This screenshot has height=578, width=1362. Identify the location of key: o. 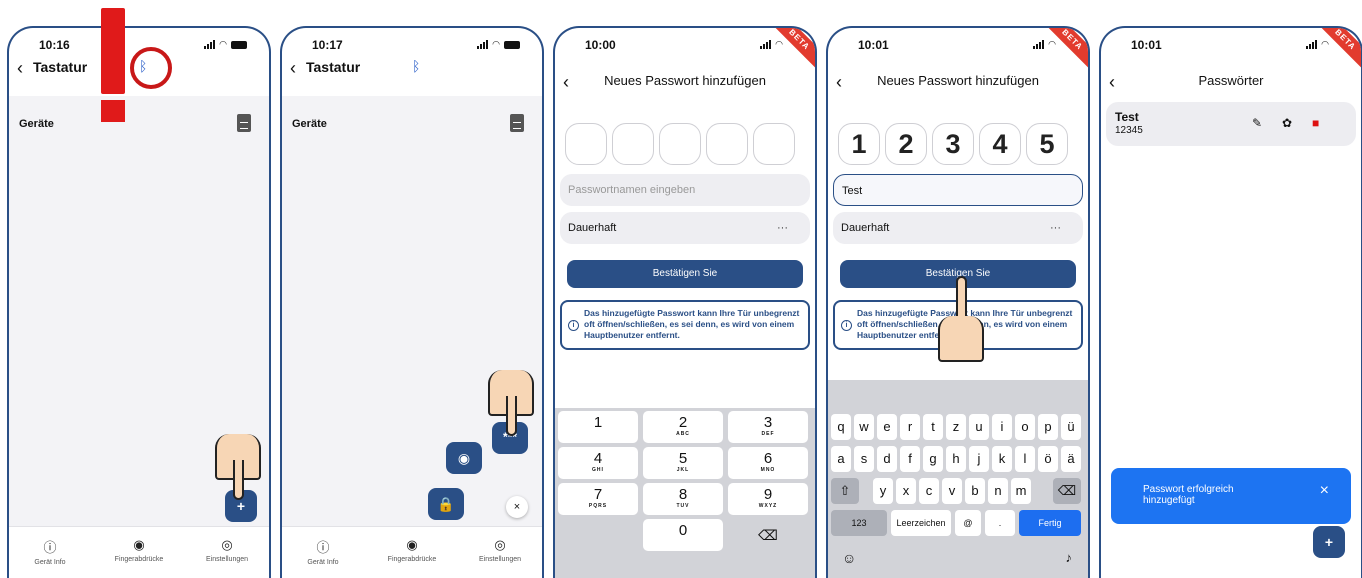
(1025, 427).